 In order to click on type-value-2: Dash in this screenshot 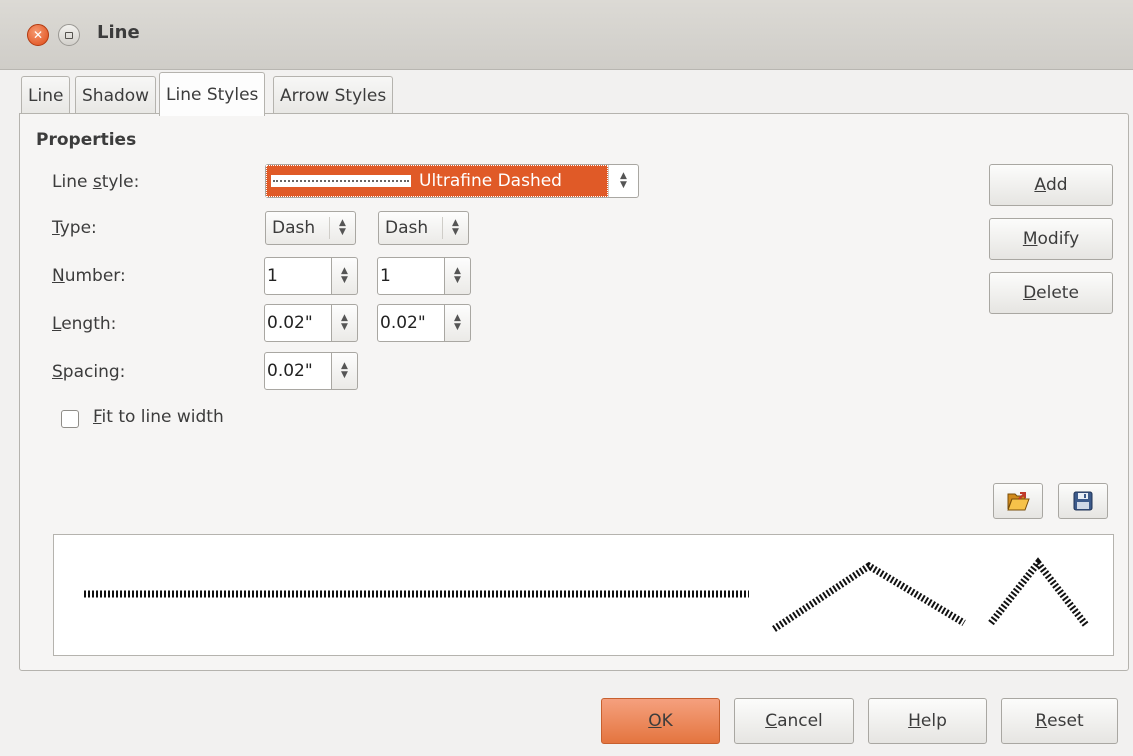, I will do `click(407, 228)`.